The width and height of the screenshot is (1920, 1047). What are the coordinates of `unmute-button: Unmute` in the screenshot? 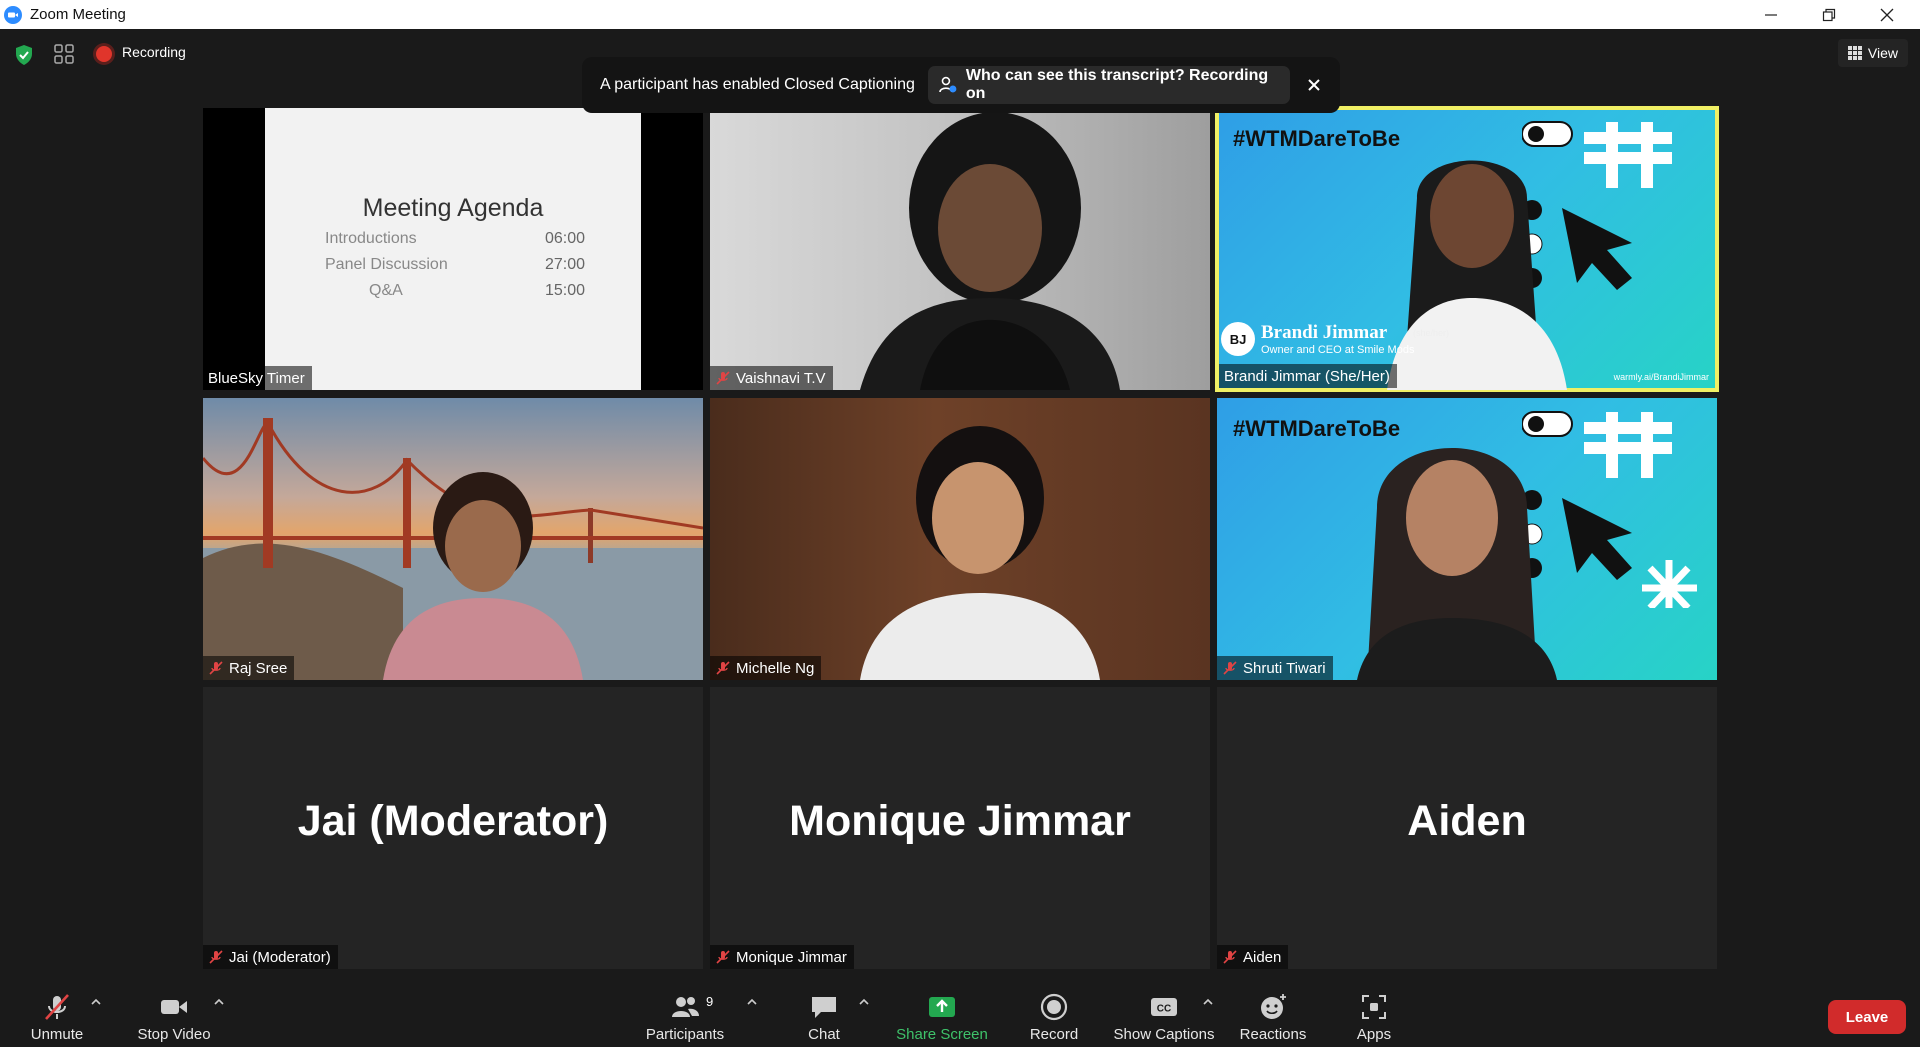 It's located at (57, 1011).